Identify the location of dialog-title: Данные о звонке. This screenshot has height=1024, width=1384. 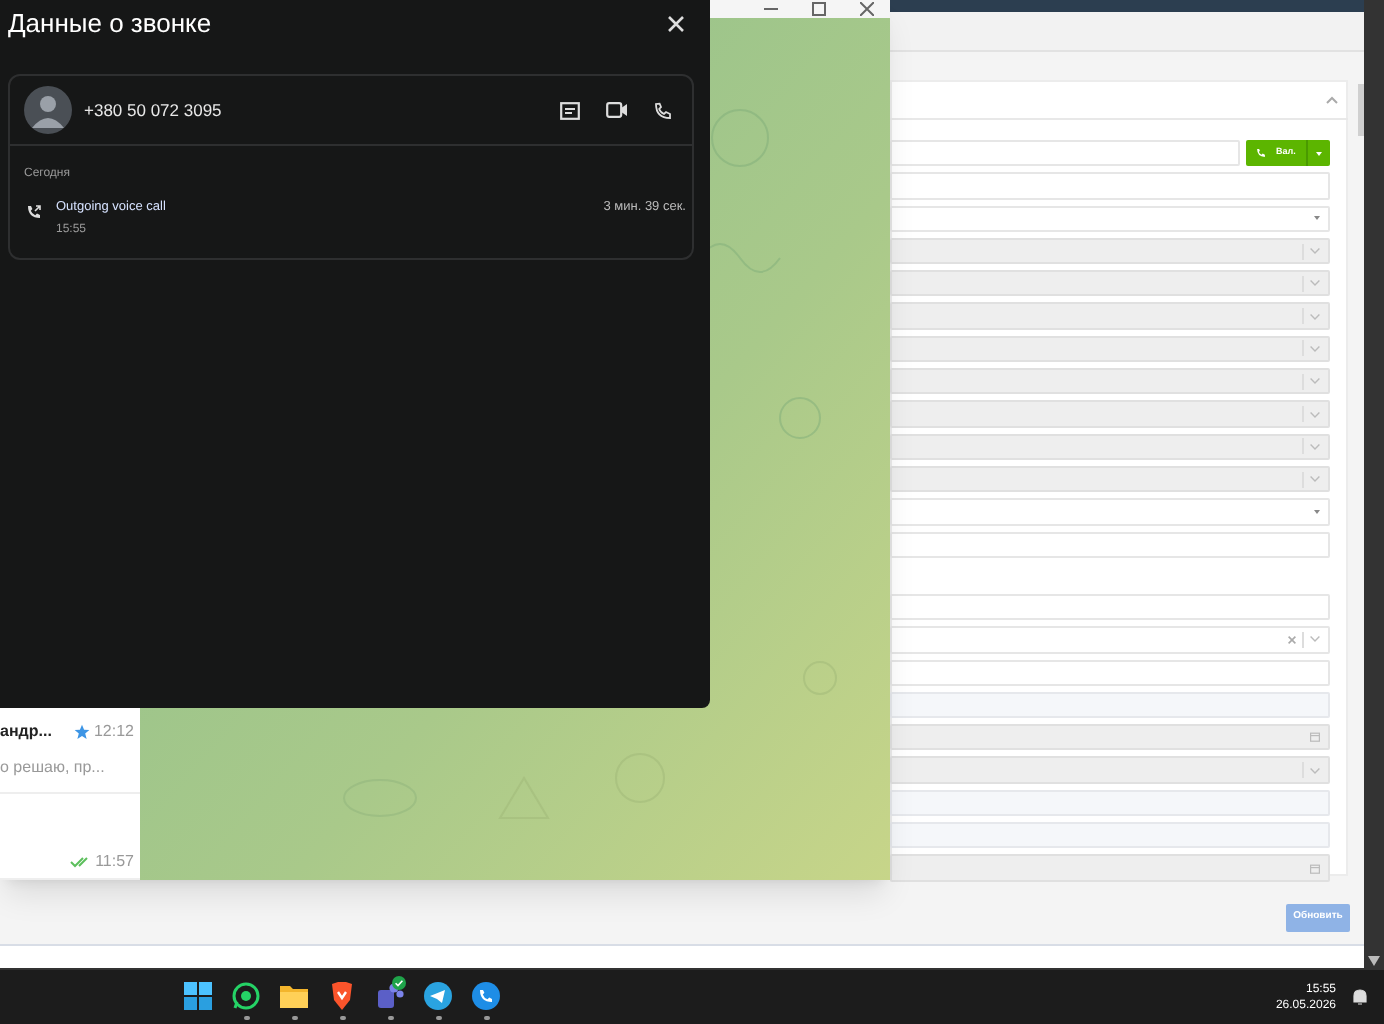
(110, 23).